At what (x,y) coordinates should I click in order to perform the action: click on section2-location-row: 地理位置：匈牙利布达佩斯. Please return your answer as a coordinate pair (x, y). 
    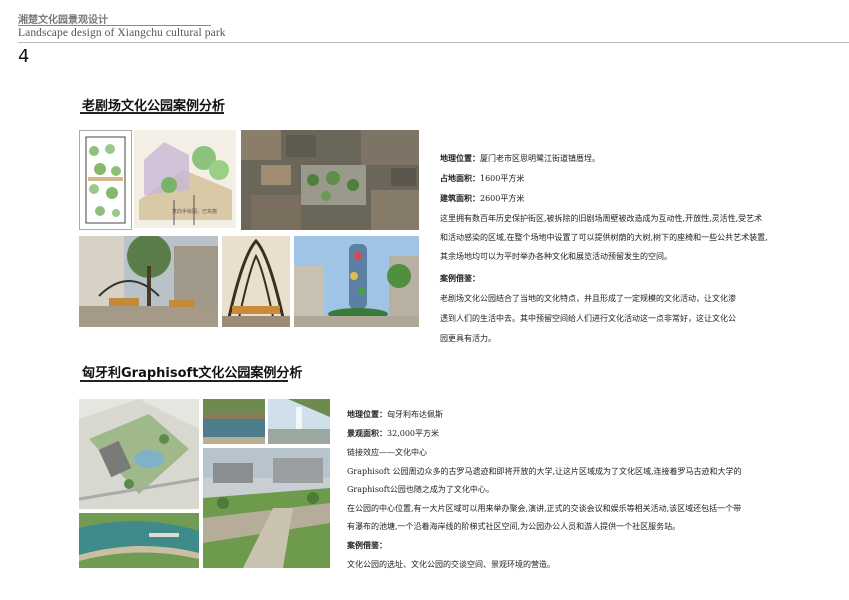
    Looking at the image, I should click on (577, 415).